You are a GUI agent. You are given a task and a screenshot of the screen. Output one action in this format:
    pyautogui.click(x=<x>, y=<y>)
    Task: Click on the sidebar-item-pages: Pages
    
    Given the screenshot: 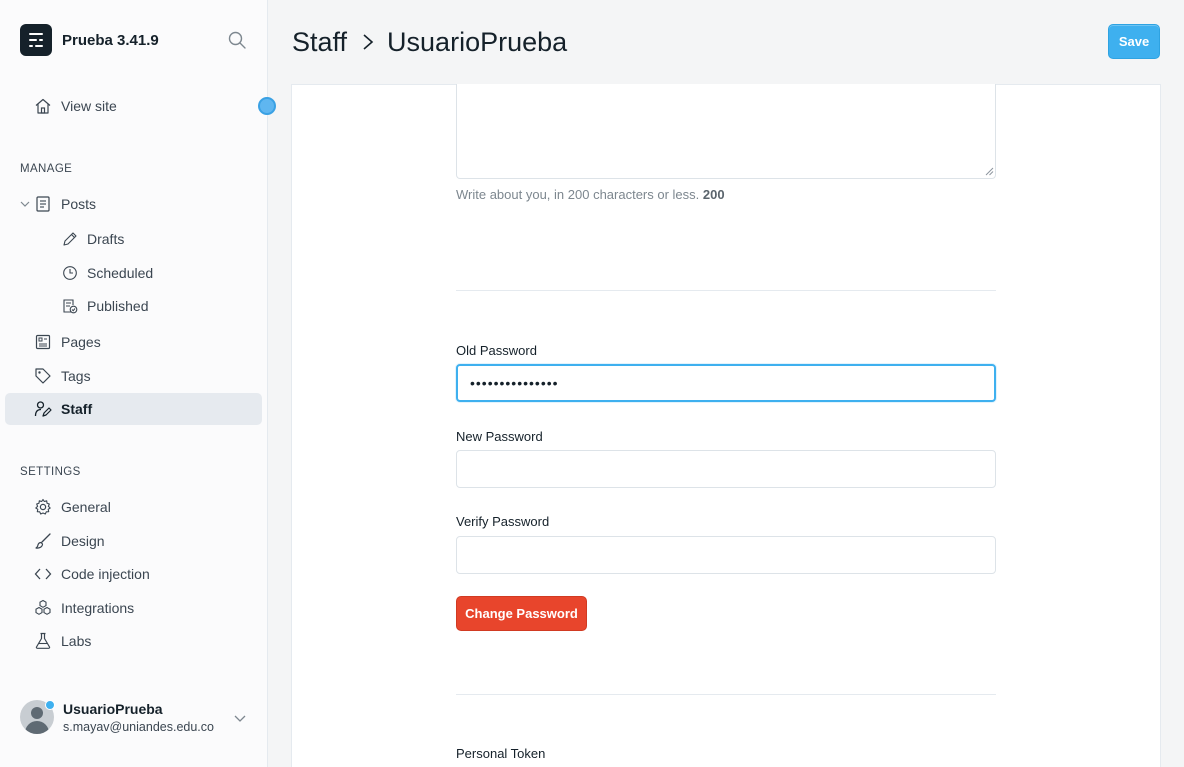 What is the action you would take?
    pyautogui.click(x=67, y=342)
    